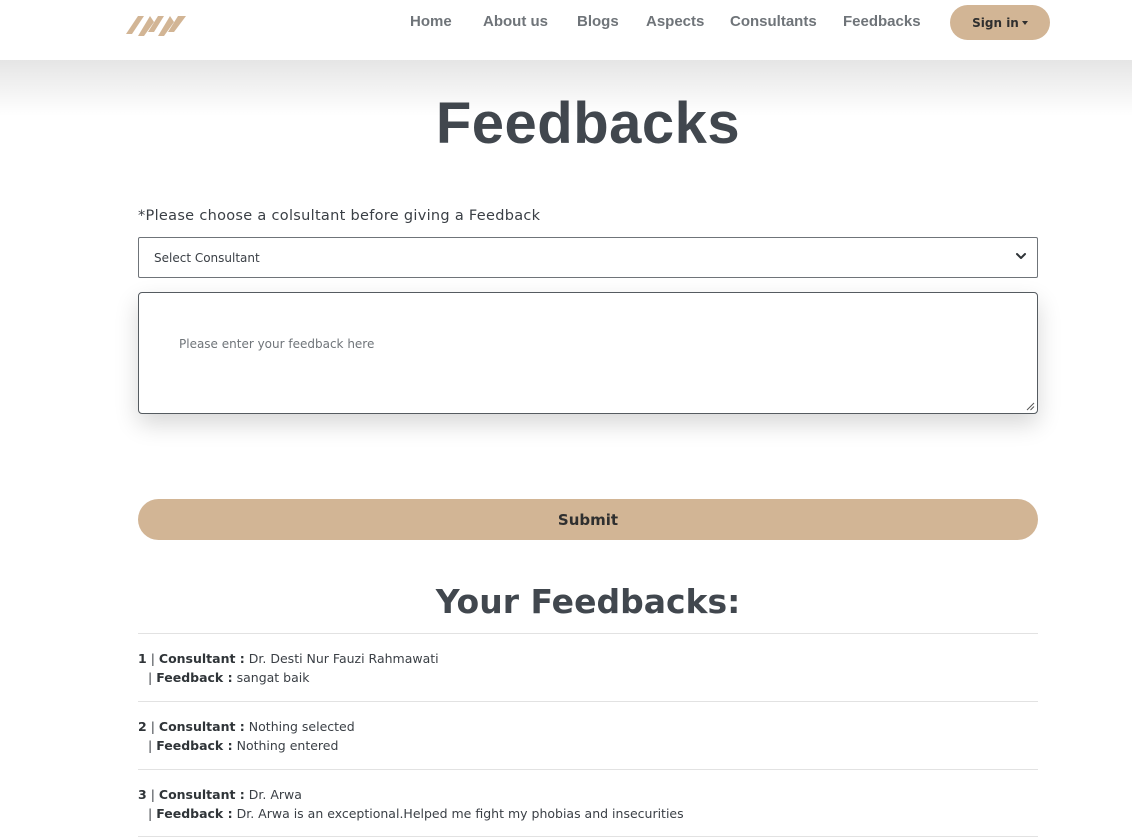 The image size is (1132, 840). I want to click on feedback-number: 2, so click(142, 726).